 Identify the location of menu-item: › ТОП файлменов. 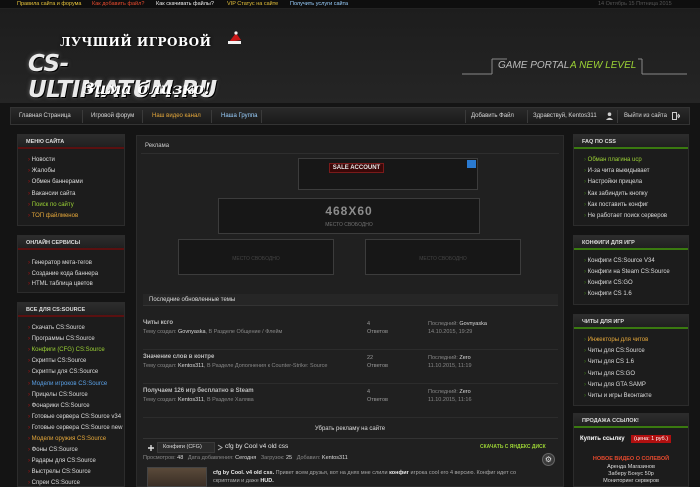
(53, 216).